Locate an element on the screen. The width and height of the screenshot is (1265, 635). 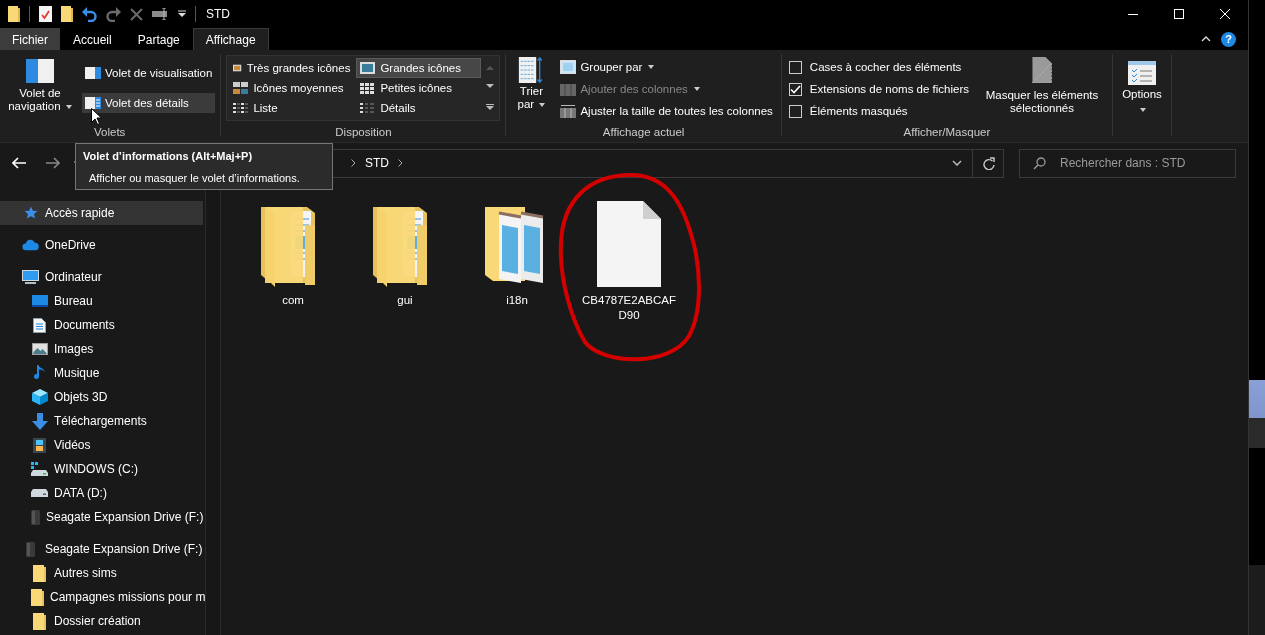
ribbon-tab: Partage is located at coordinates (158, 39).